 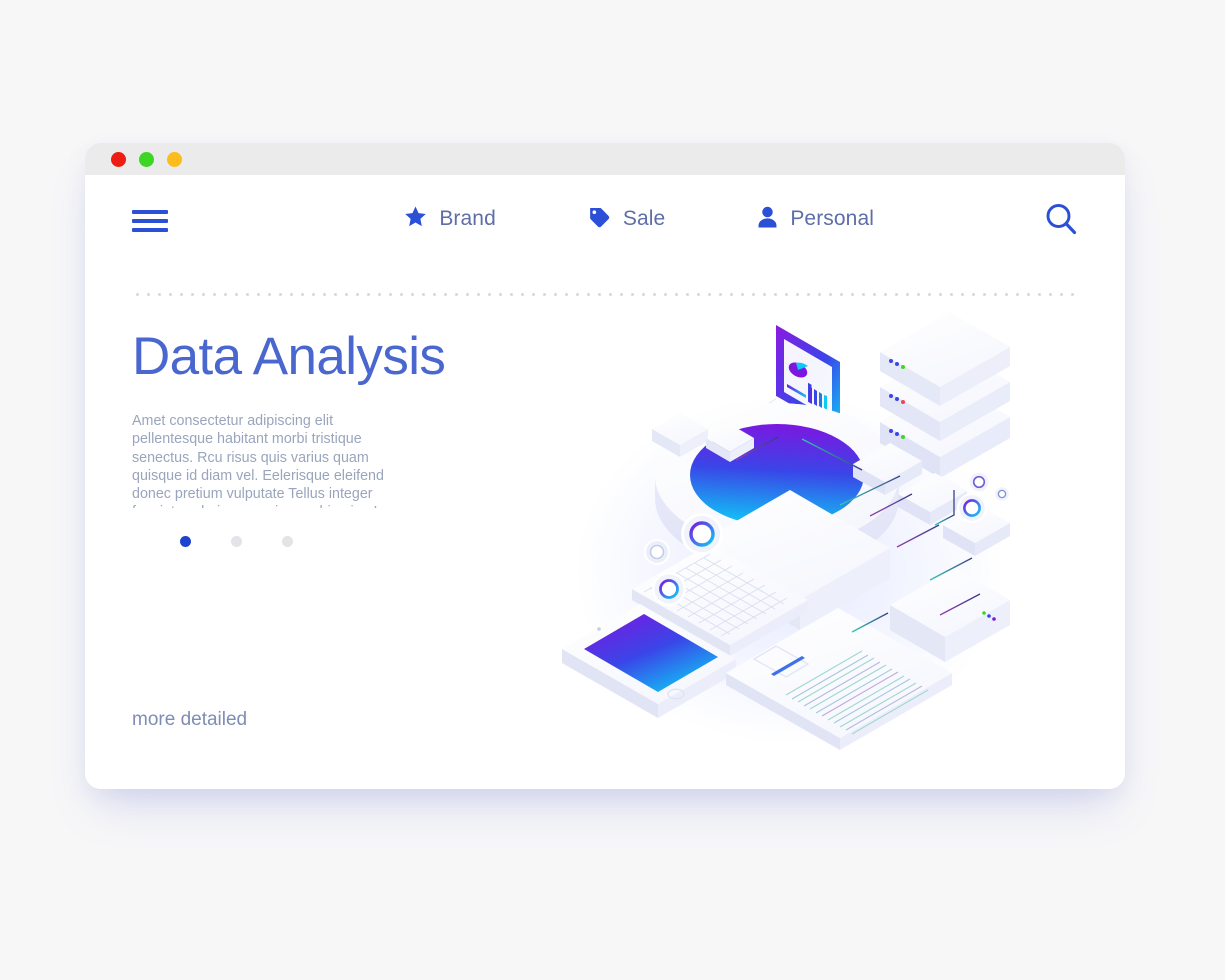 What do you see at coordinates (289, 356) in the screenshot?
I see `page-title: Data Analysis` at bounding box center [289, 356].